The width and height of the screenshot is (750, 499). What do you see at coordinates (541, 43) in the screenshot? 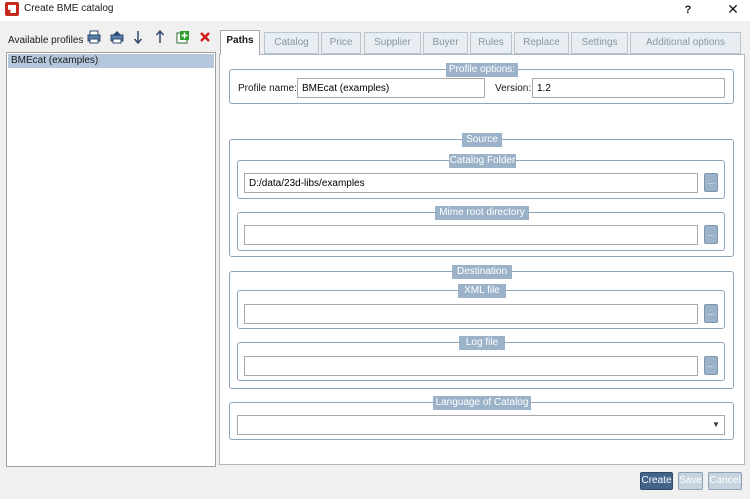
I see `tab-replace: Replace` at bounding box center [541, 43].